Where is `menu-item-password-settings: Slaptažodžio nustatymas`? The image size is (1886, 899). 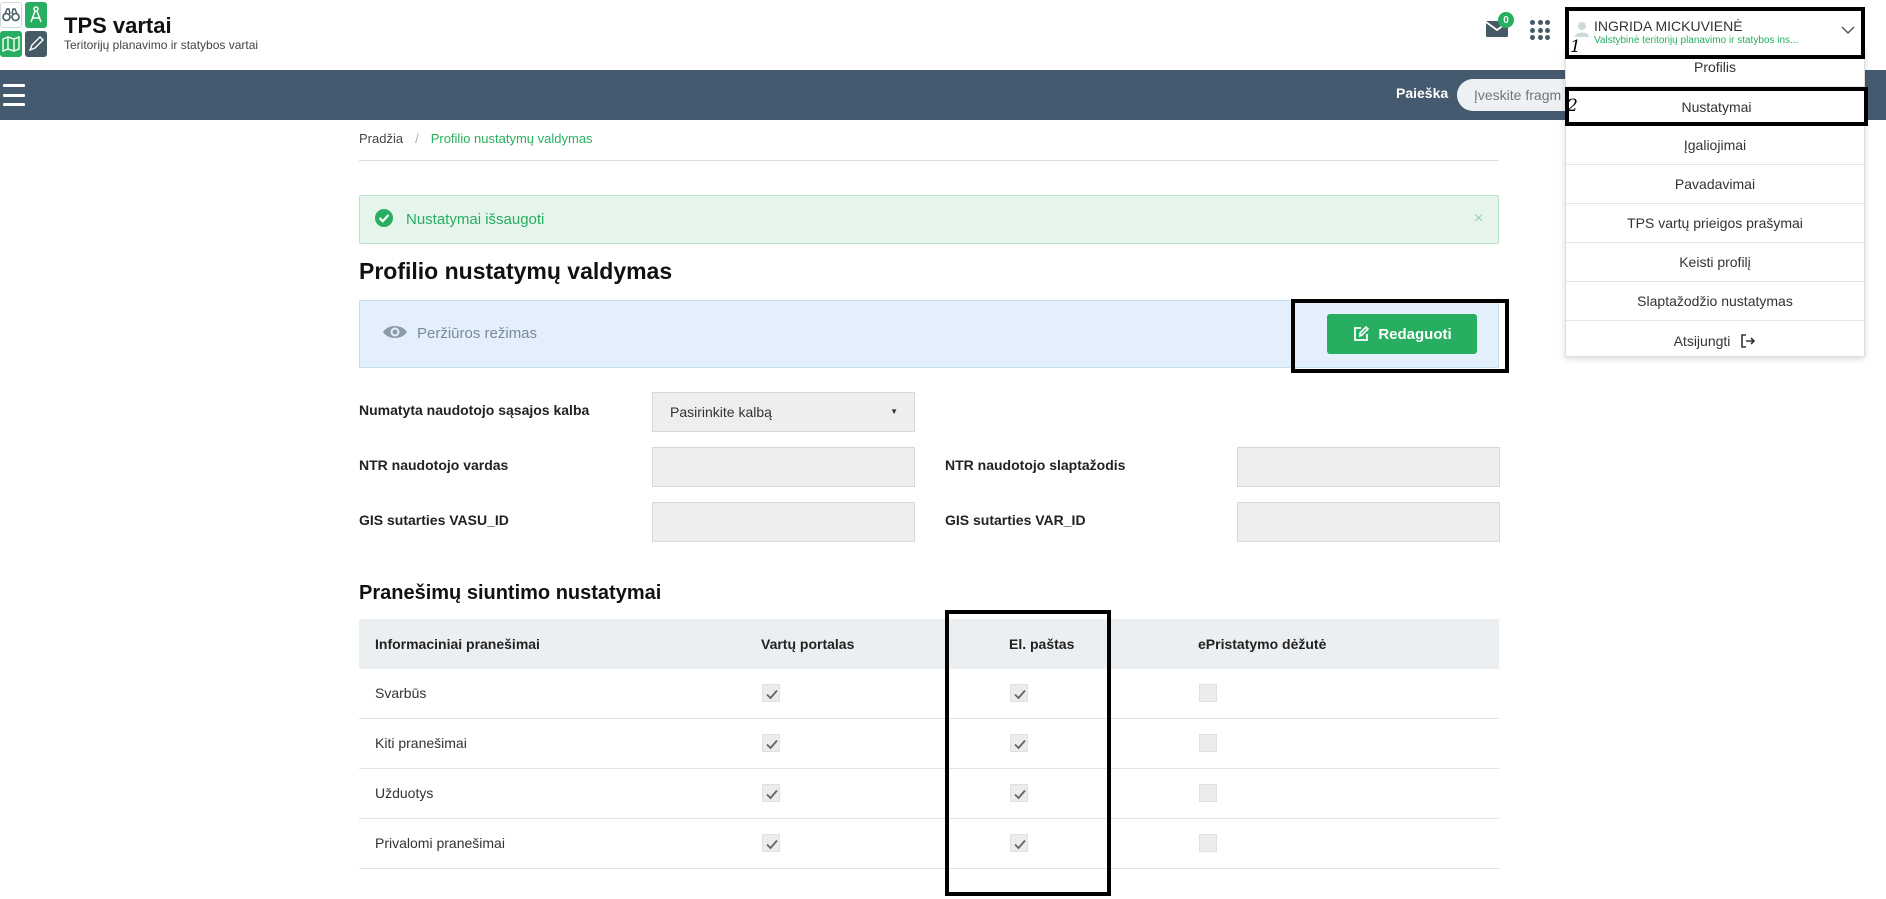
menu-item-password-settings: Slaptažodžio nustatymas is located at coordinates (1715, 301).